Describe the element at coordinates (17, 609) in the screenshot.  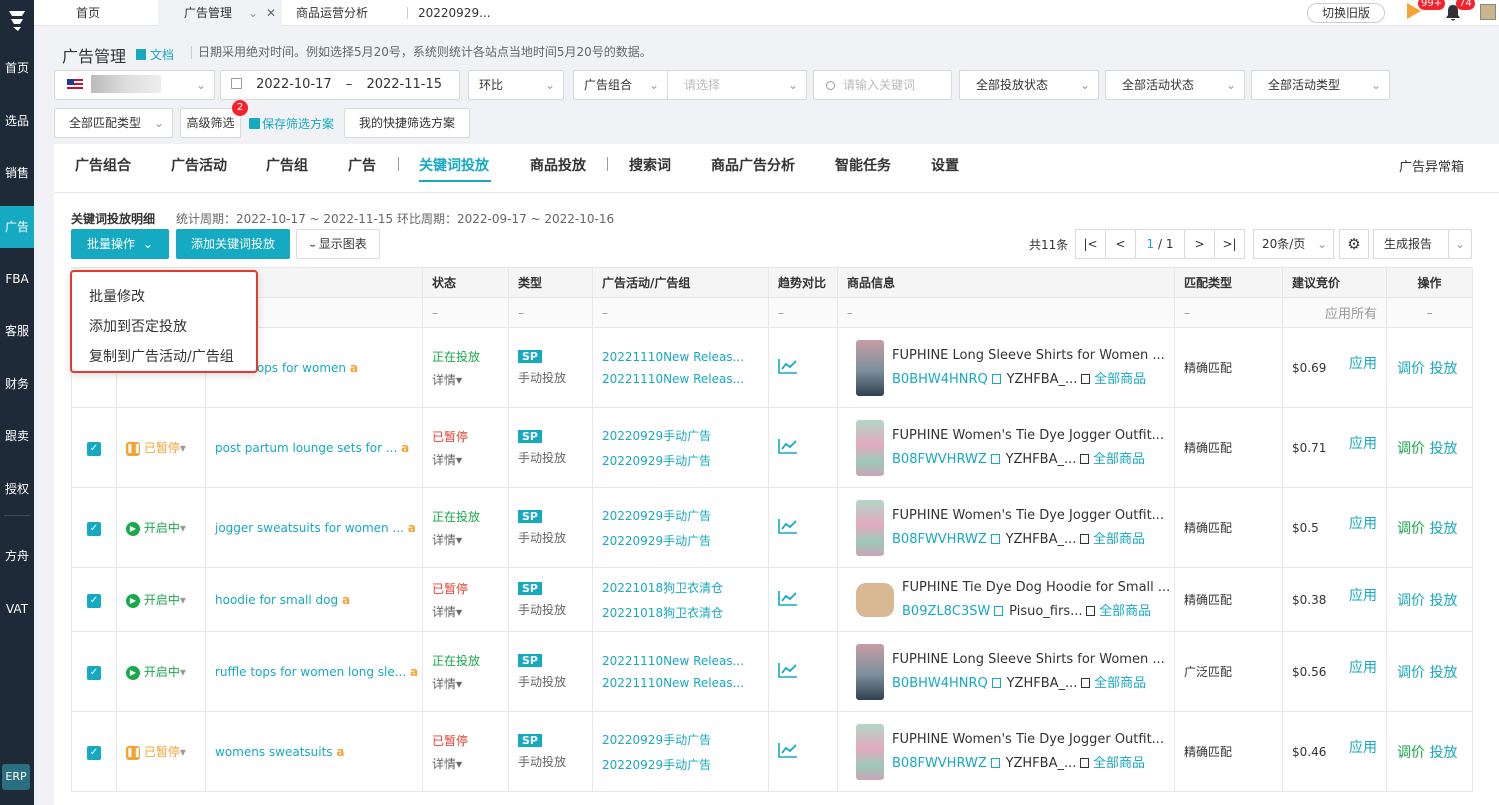
I see `sidebar-item-vat: VAT` at that location.